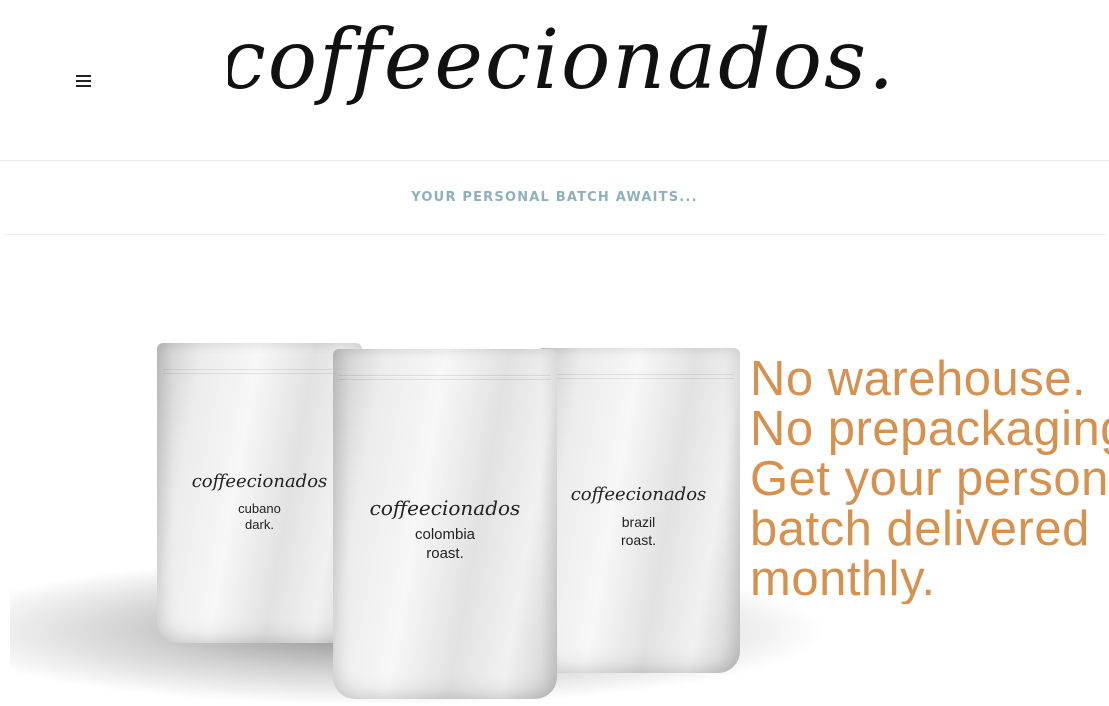 The image size is (1109, 706). I want to click on bag-label: colombia roast., so click(445, 545).